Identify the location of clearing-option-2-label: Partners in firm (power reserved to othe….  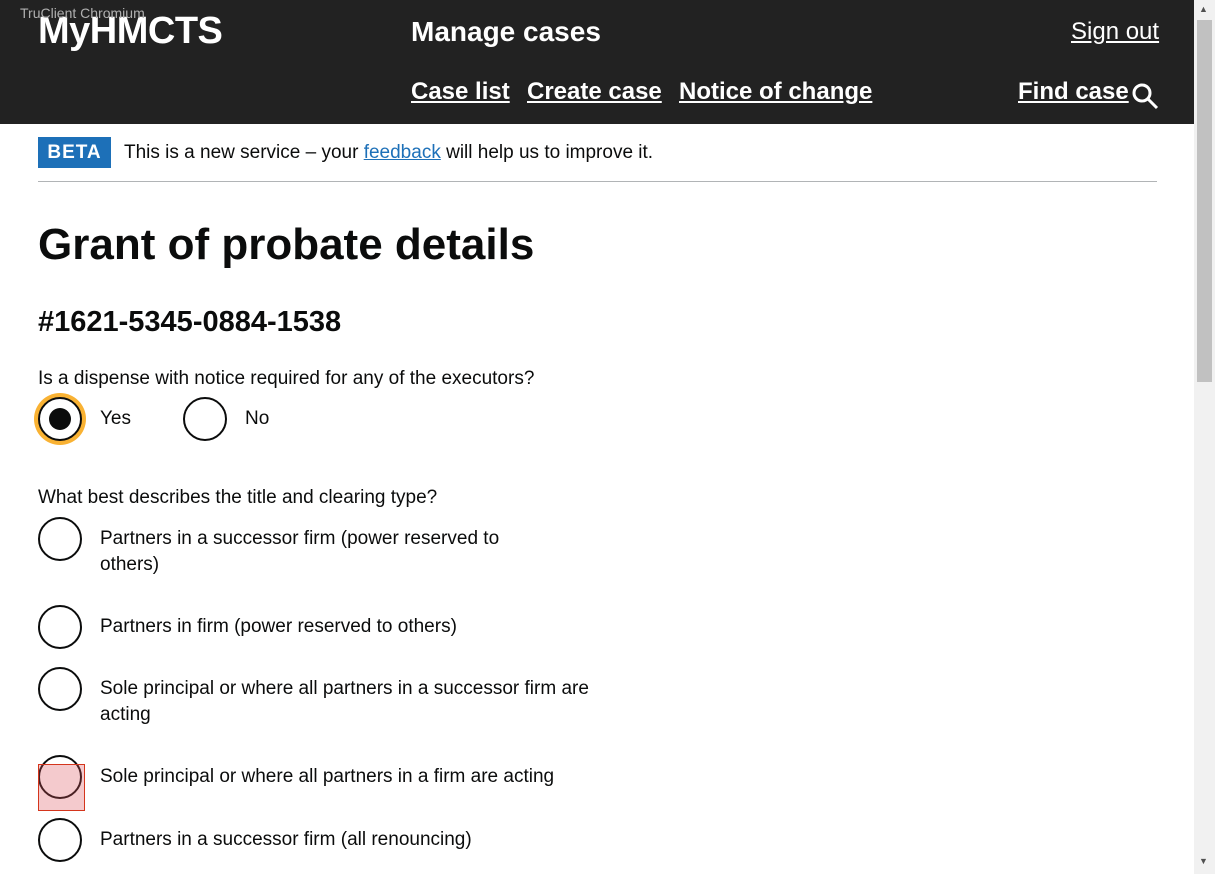
(278, 627).